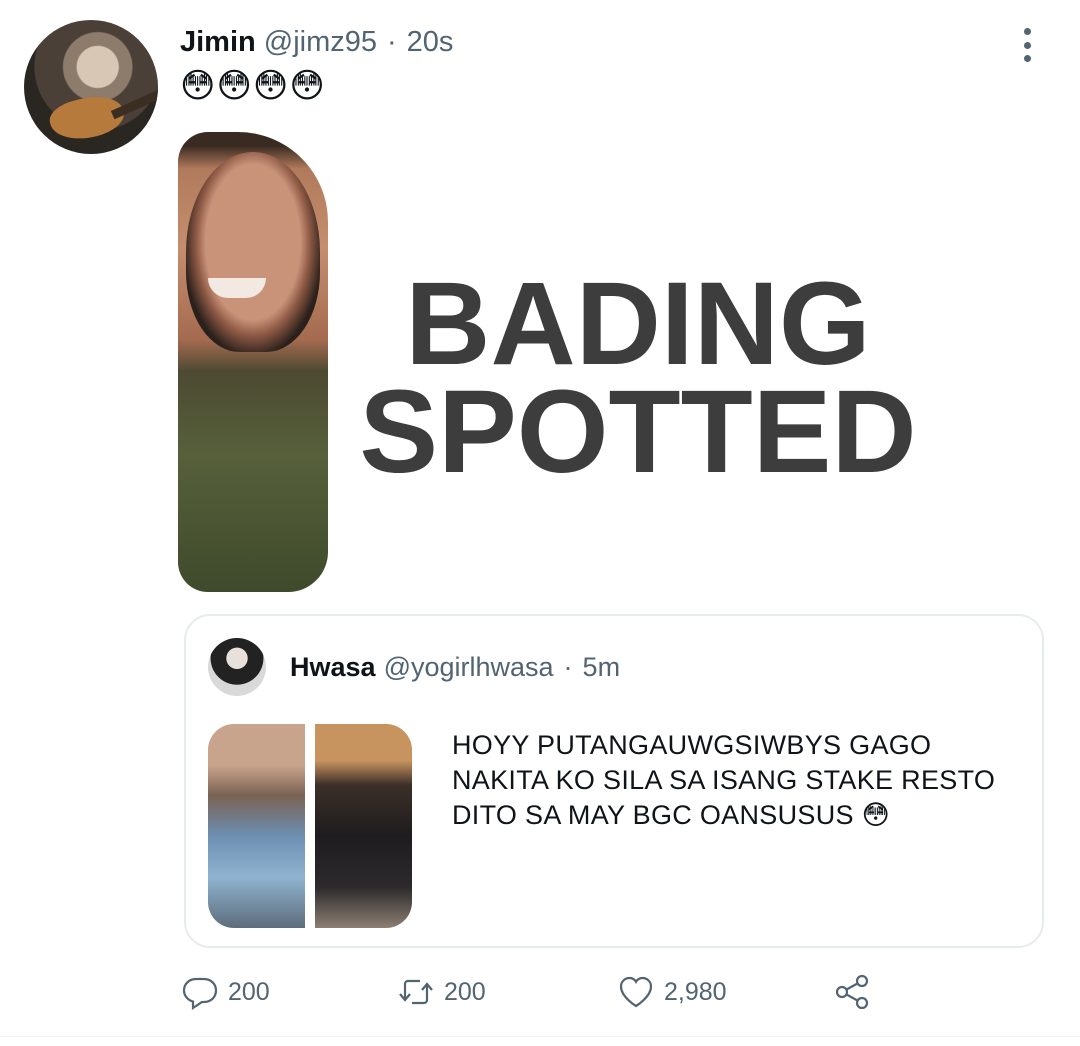 The width and height of the screenshot is (1080, 1046). I want to click on tweet-header: Jimin @jimz95 · 20s, so click(316, 46).